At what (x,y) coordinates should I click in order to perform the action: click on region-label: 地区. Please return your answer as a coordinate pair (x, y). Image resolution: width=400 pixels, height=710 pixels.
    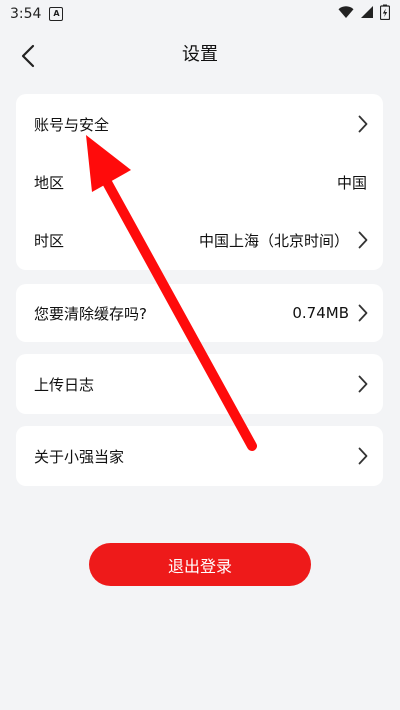
    Looking at the image, I should click on (49, 182).